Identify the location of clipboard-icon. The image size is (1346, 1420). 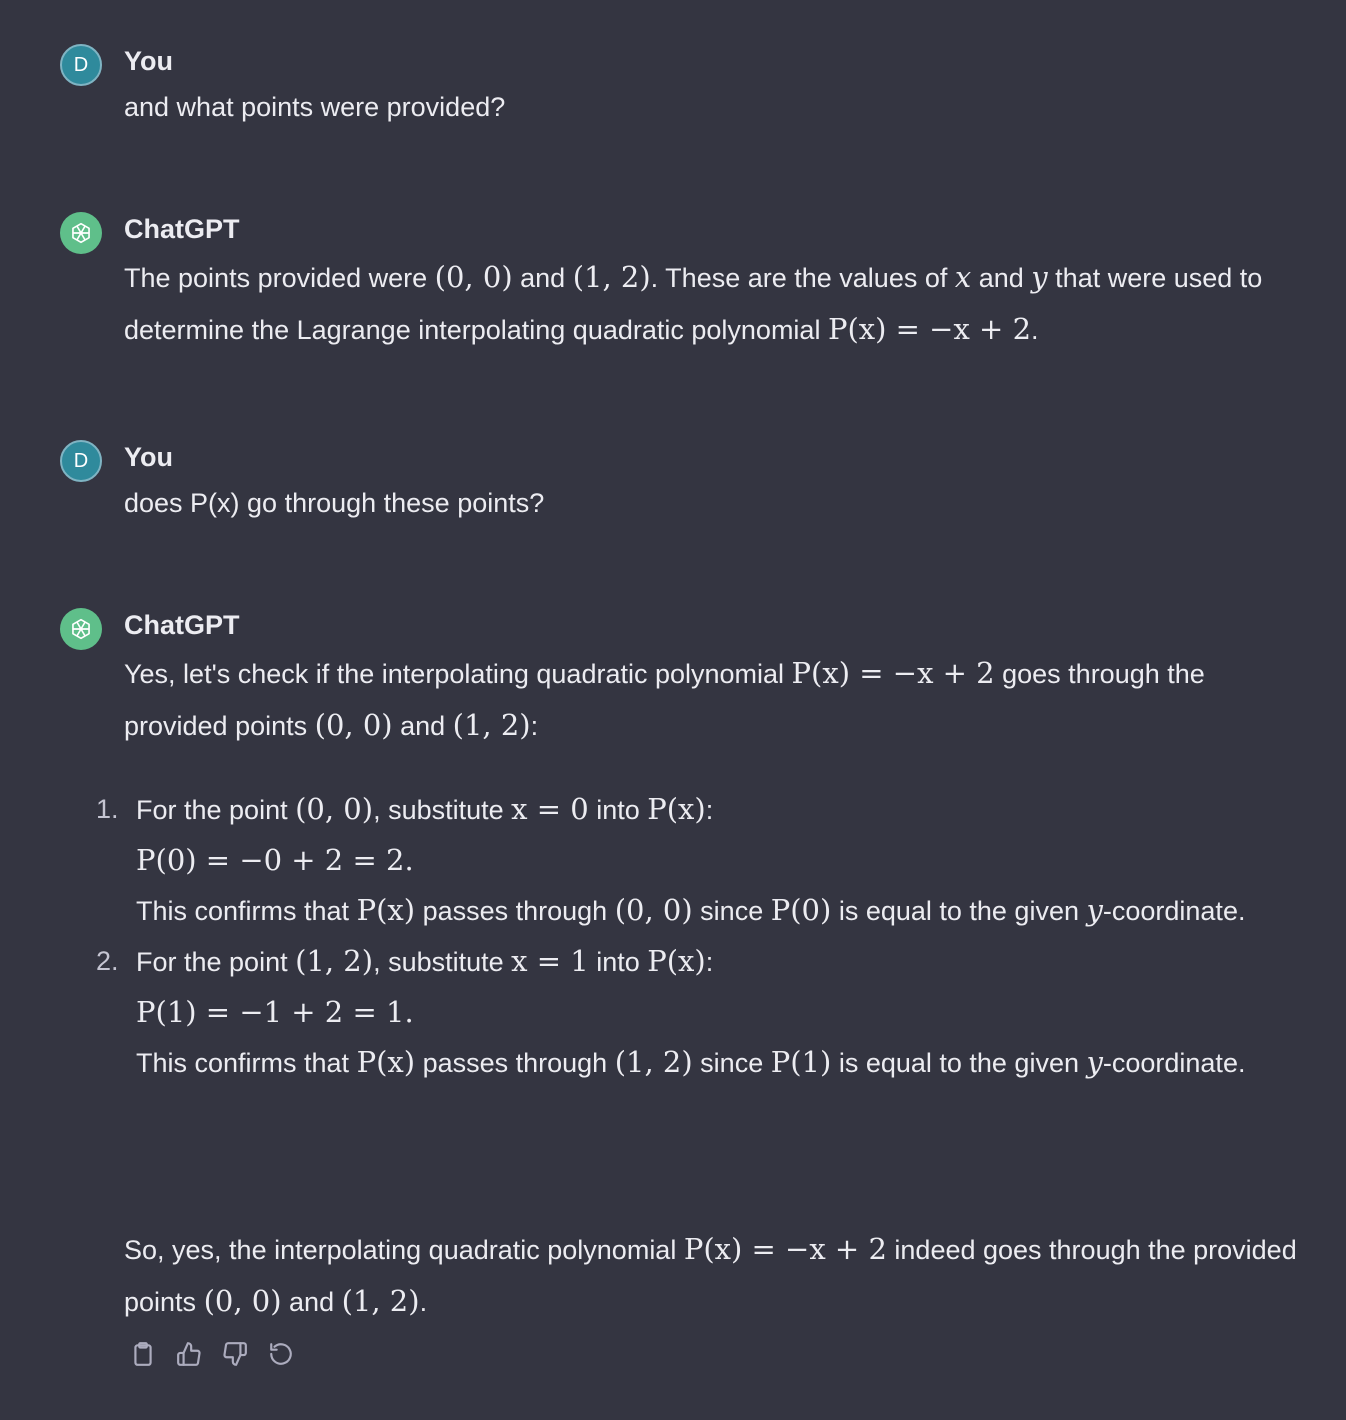
(143, 1354).